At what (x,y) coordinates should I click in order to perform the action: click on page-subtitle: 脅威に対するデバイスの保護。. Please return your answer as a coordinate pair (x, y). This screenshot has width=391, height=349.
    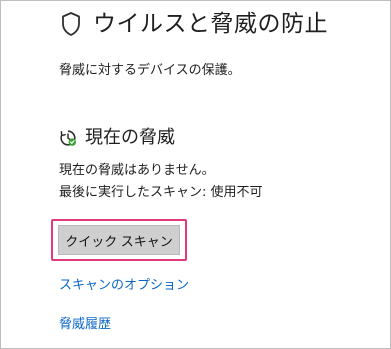
    Looking at the image, I should click on (150, 70).